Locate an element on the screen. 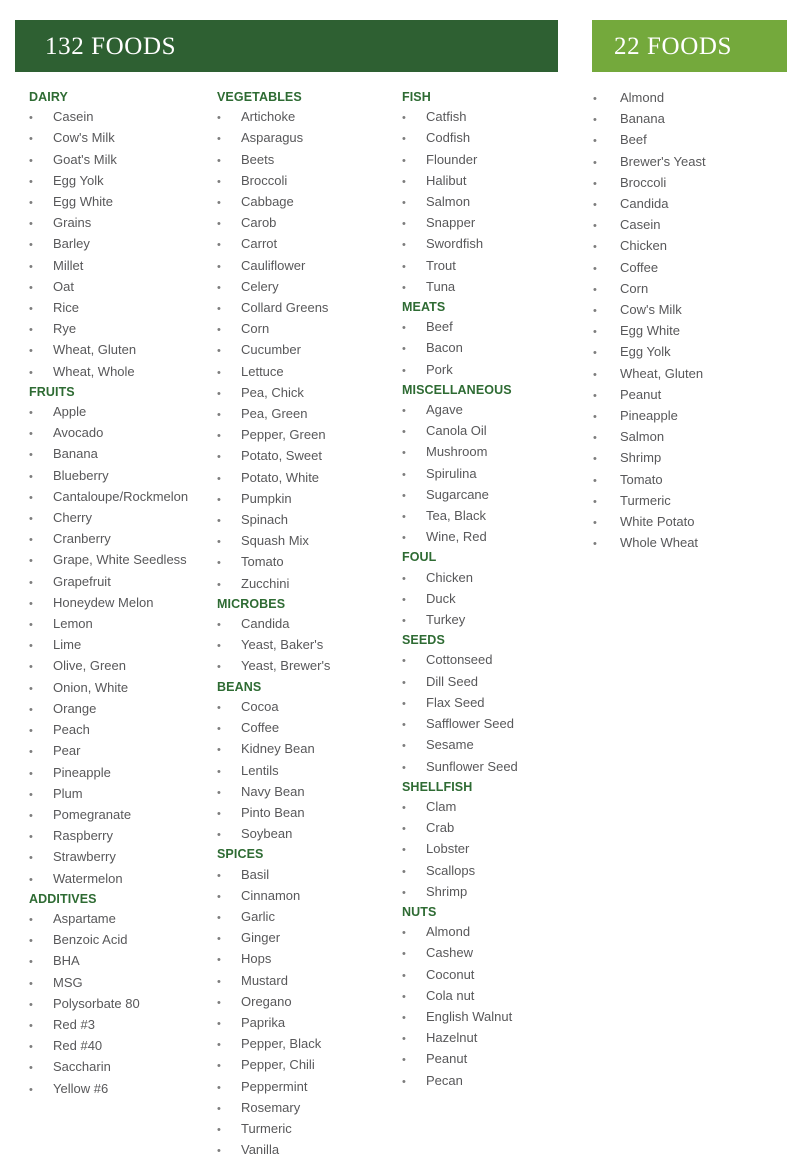  list-item: • Raspberry is located at coordinates (121, 836).